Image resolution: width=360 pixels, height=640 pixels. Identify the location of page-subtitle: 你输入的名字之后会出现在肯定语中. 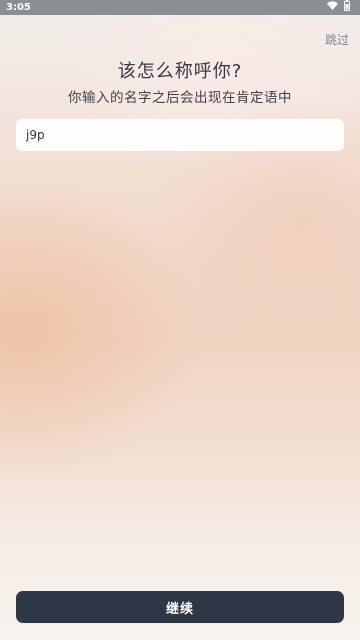
(180, 98).